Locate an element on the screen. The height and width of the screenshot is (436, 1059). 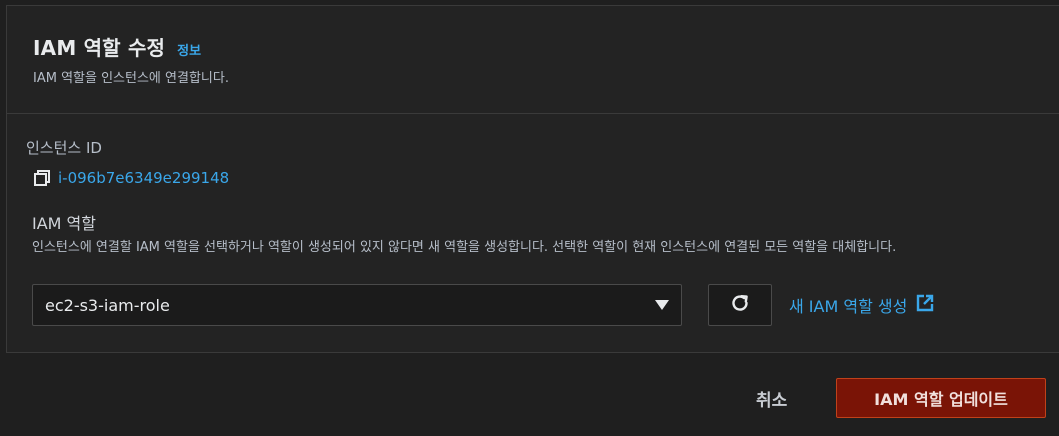
iam-role-select: ec2-s3-iam-role is located at coordinates (357, 305).